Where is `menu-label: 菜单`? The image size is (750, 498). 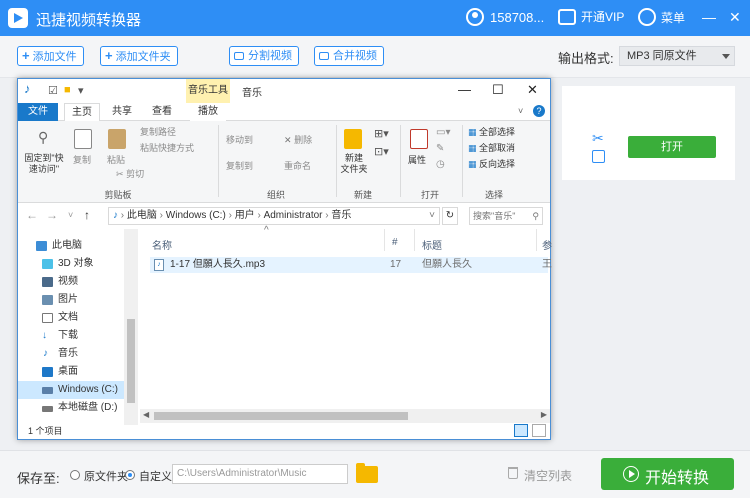 menu-label: 菜单 is located at coordinates (673, 17).